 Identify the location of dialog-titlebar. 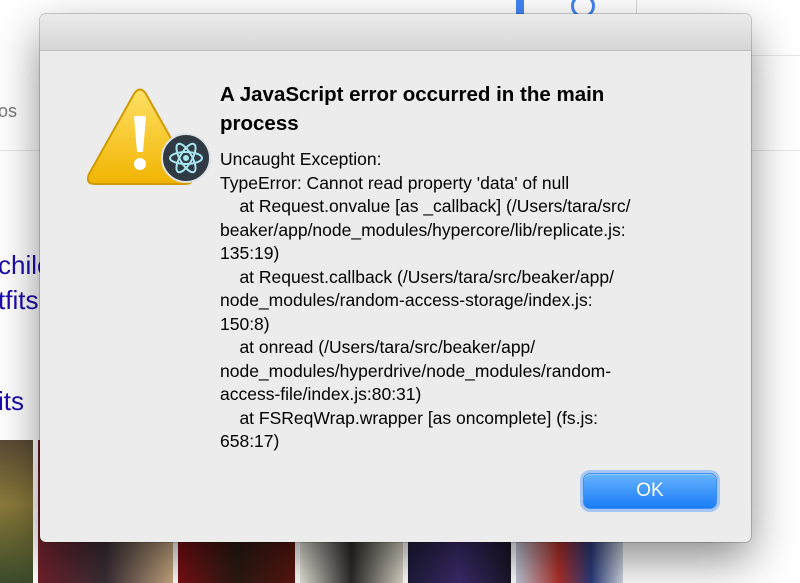
(395, 32).